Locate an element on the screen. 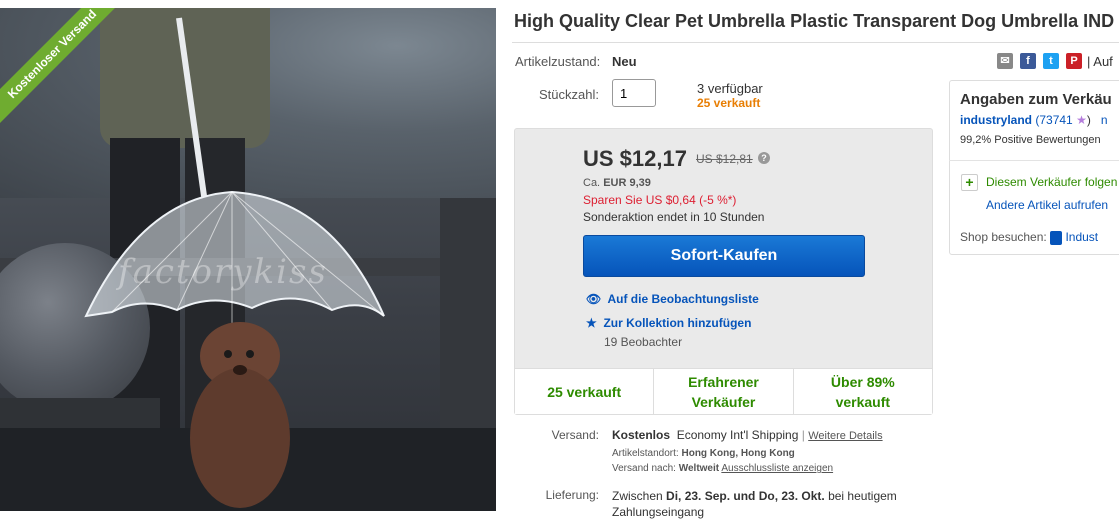  email-icon: ✉ is located at coordinates (1005, 61).